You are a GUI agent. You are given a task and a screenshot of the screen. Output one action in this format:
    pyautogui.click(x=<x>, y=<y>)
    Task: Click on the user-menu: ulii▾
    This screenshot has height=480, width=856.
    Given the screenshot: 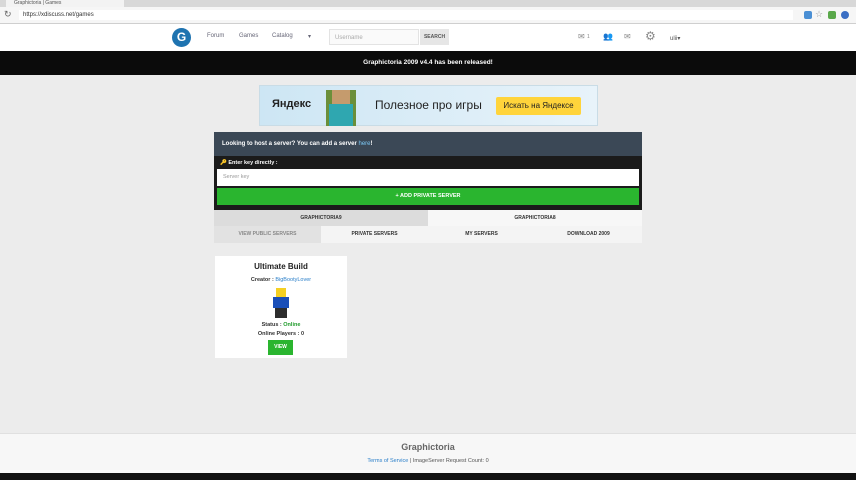 What is the action you would take?
    pyautogui.click(x=675, y=38)
    